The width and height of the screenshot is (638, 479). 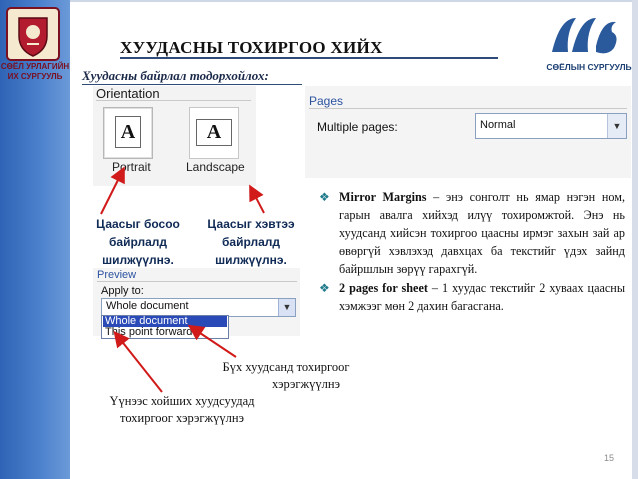 I want to click on whole-document-arrow, so click(x=212, y=341).